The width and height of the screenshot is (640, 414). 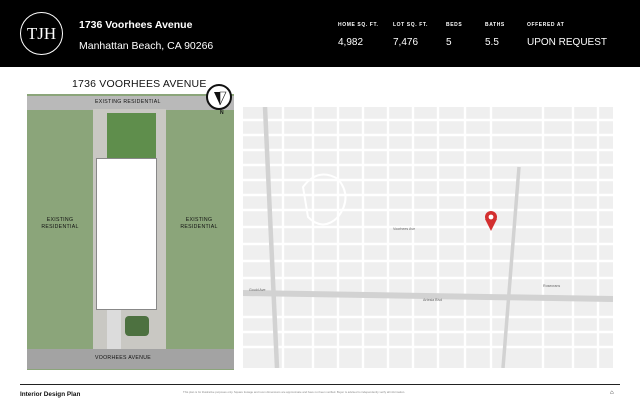 I want to click on map-street-label: Artesia Blvd, so click(x=432, y=300).